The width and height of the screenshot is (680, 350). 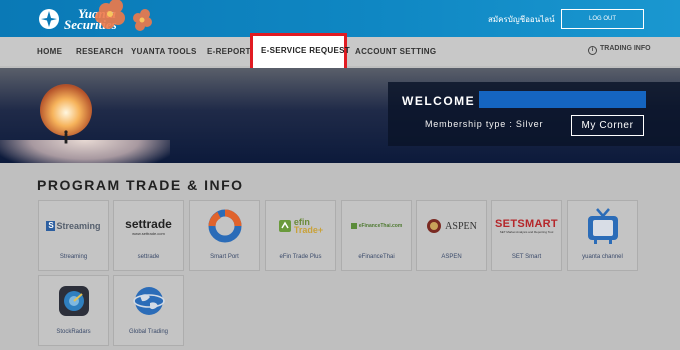 I want to click on nav-item-e-report: E-REPORT, so click(x=229, y=51).